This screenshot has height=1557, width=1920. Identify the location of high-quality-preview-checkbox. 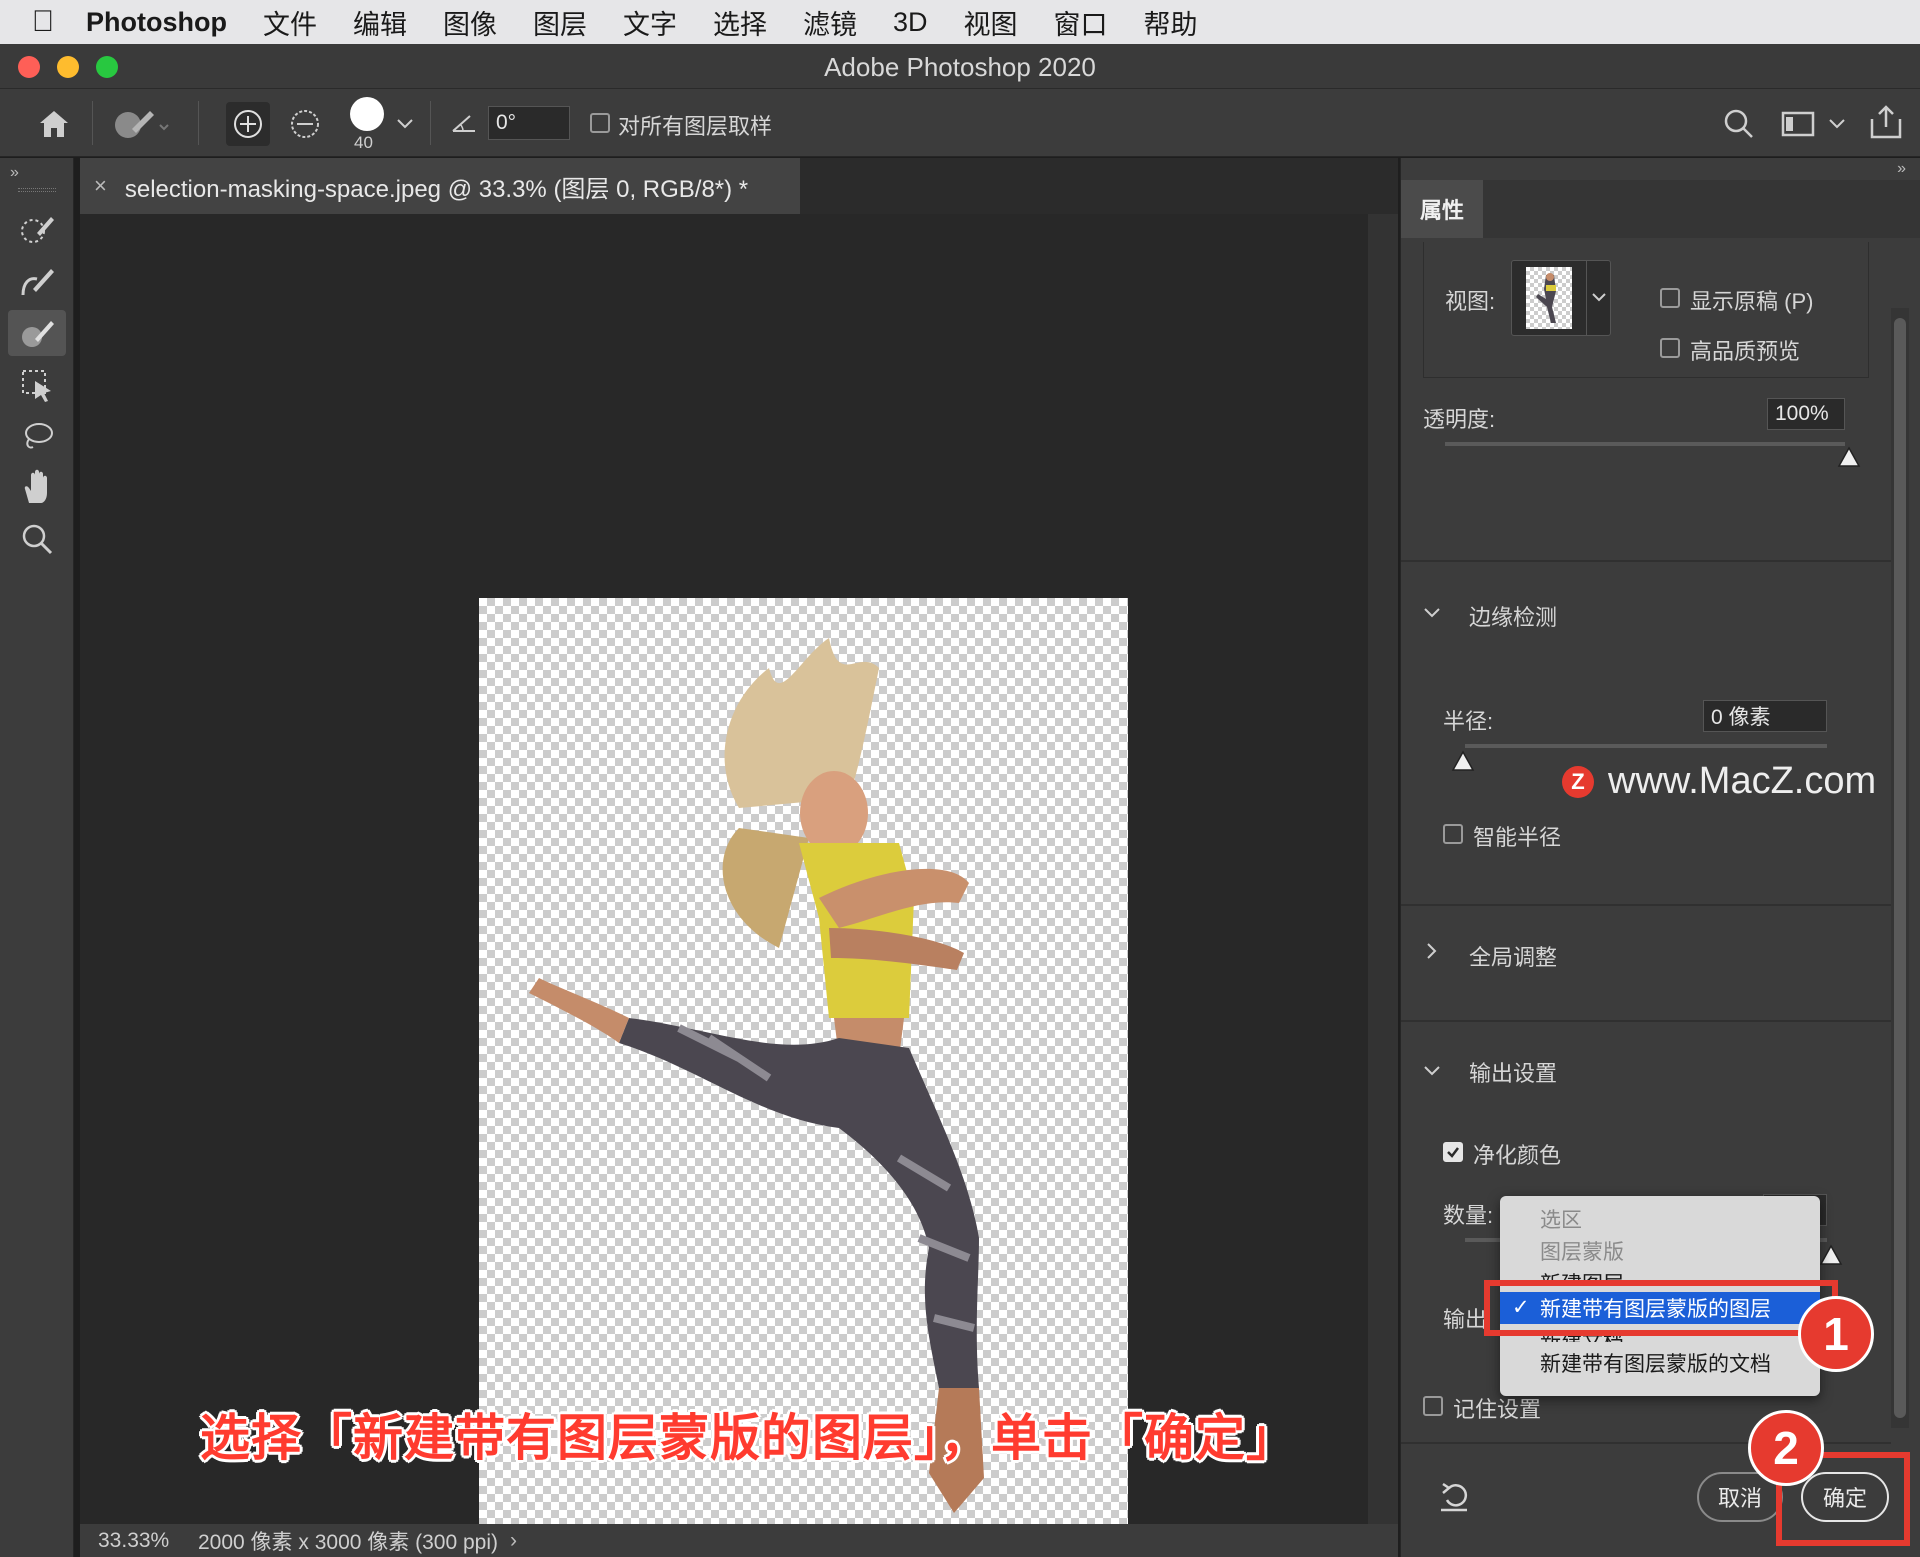
(1670, 348).